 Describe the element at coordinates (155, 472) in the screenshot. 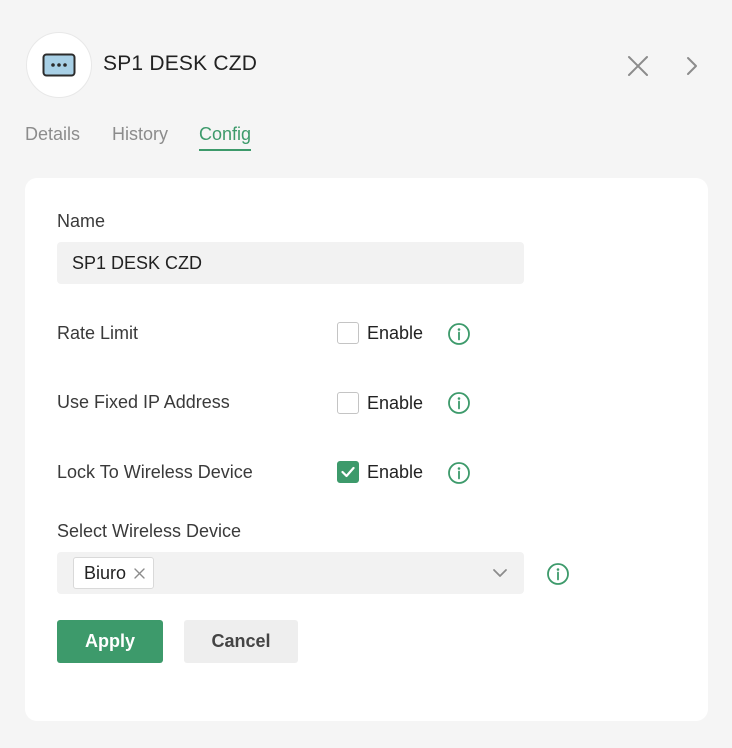

I see `lock-wireless-label: Lock To Wireless Device` at that location.